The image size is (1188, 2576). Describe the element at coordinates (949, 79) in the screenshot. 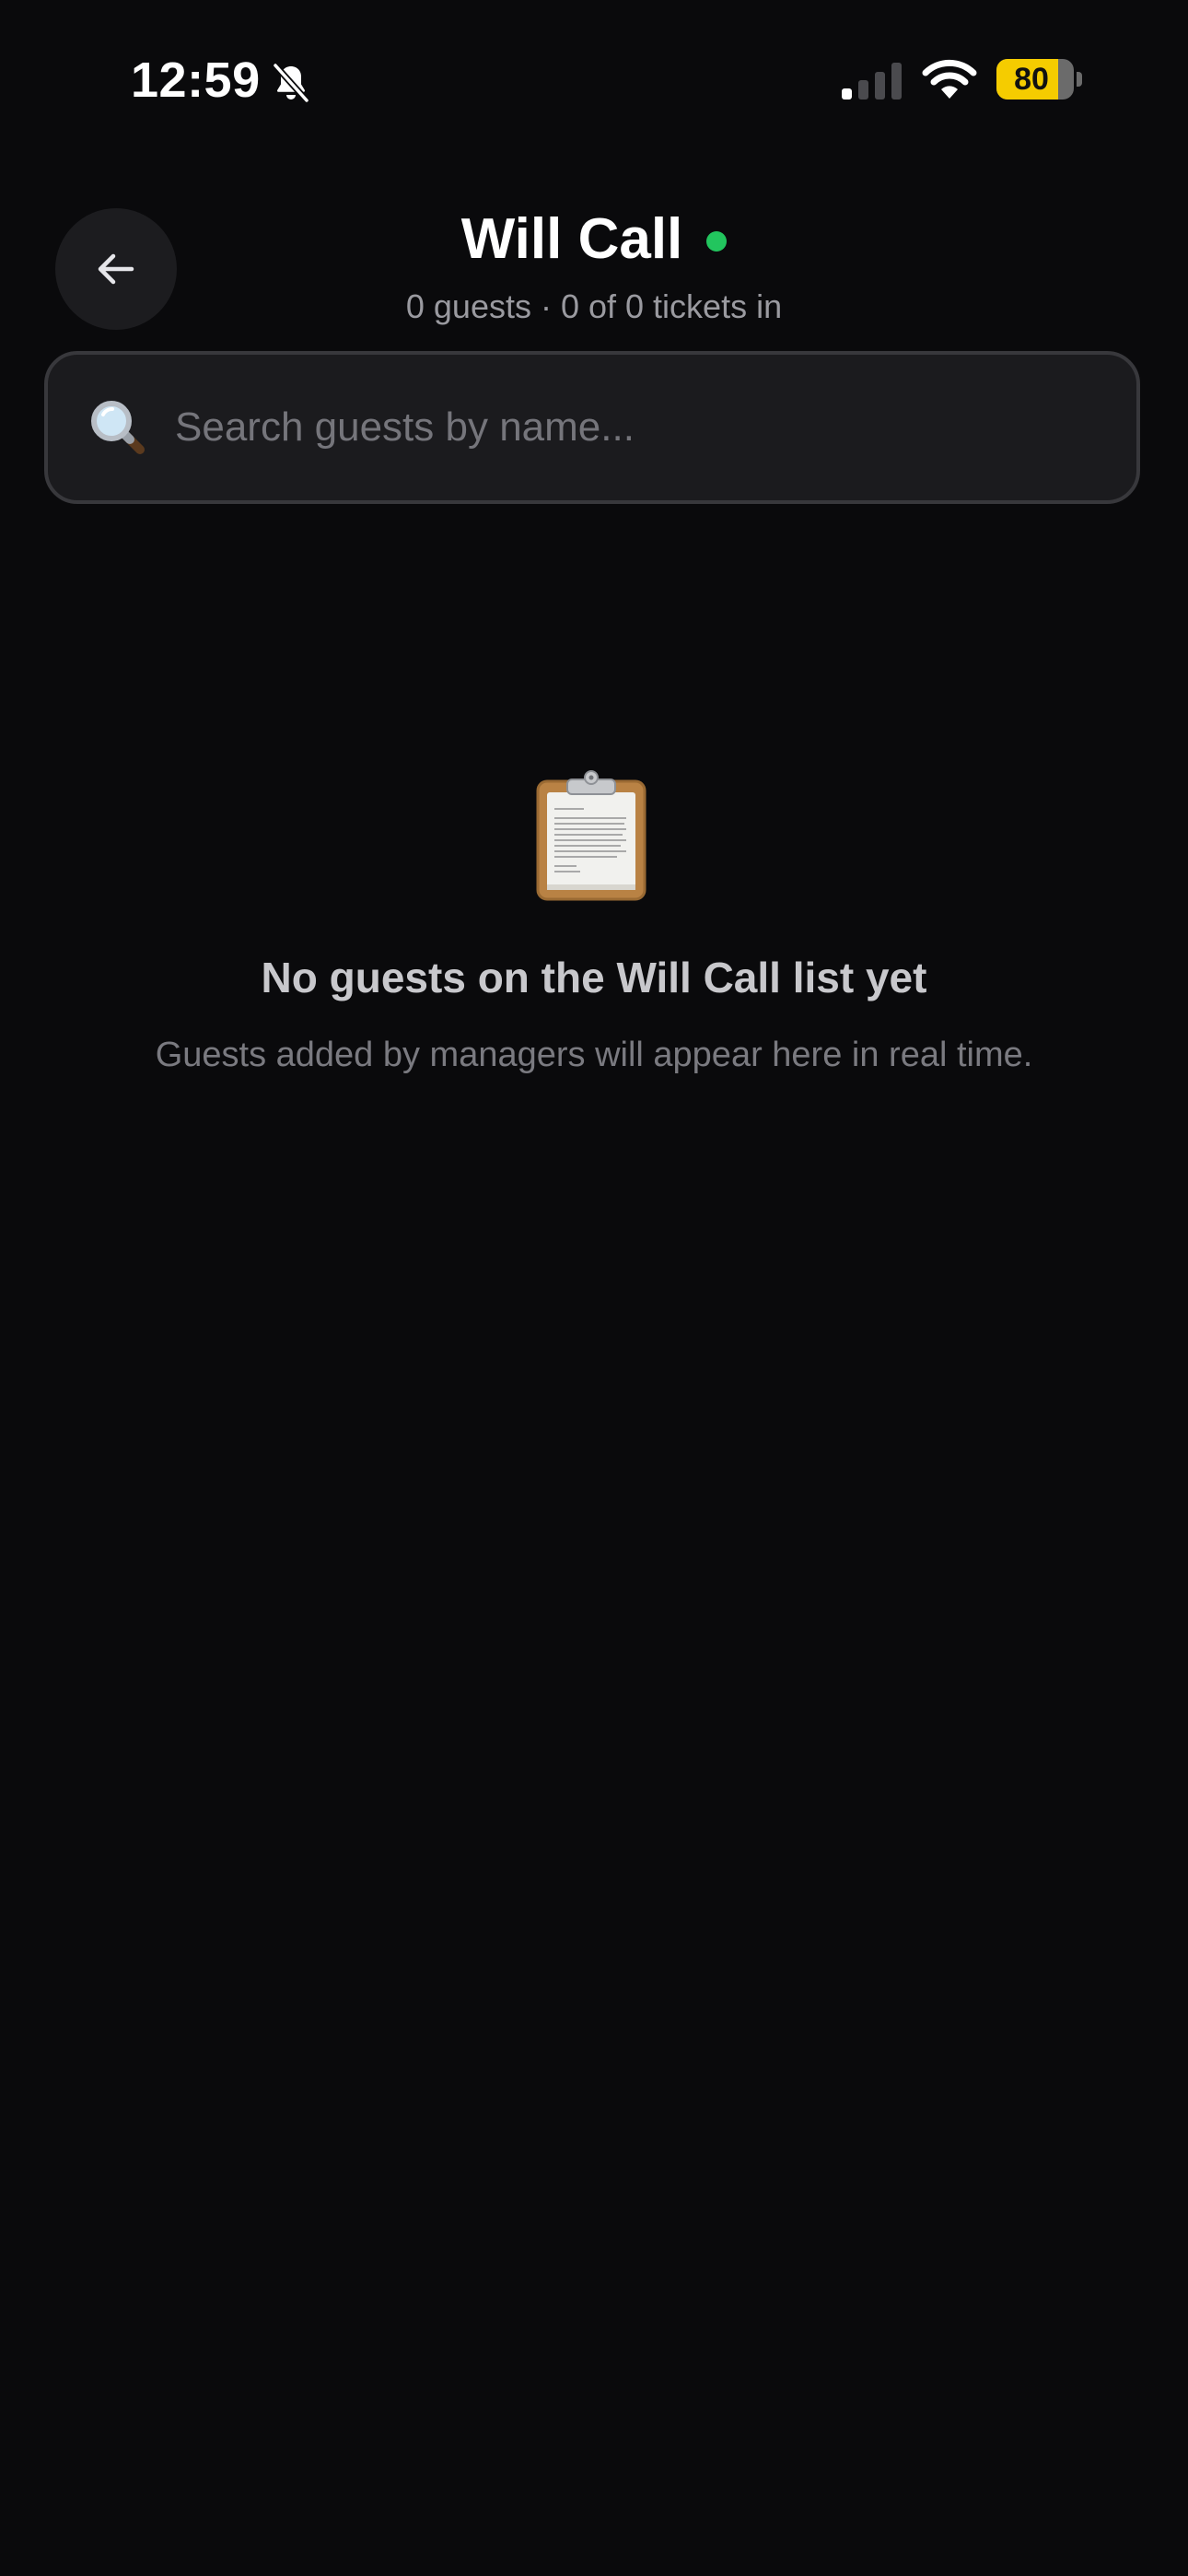

I see `wifi-icon` at that location.